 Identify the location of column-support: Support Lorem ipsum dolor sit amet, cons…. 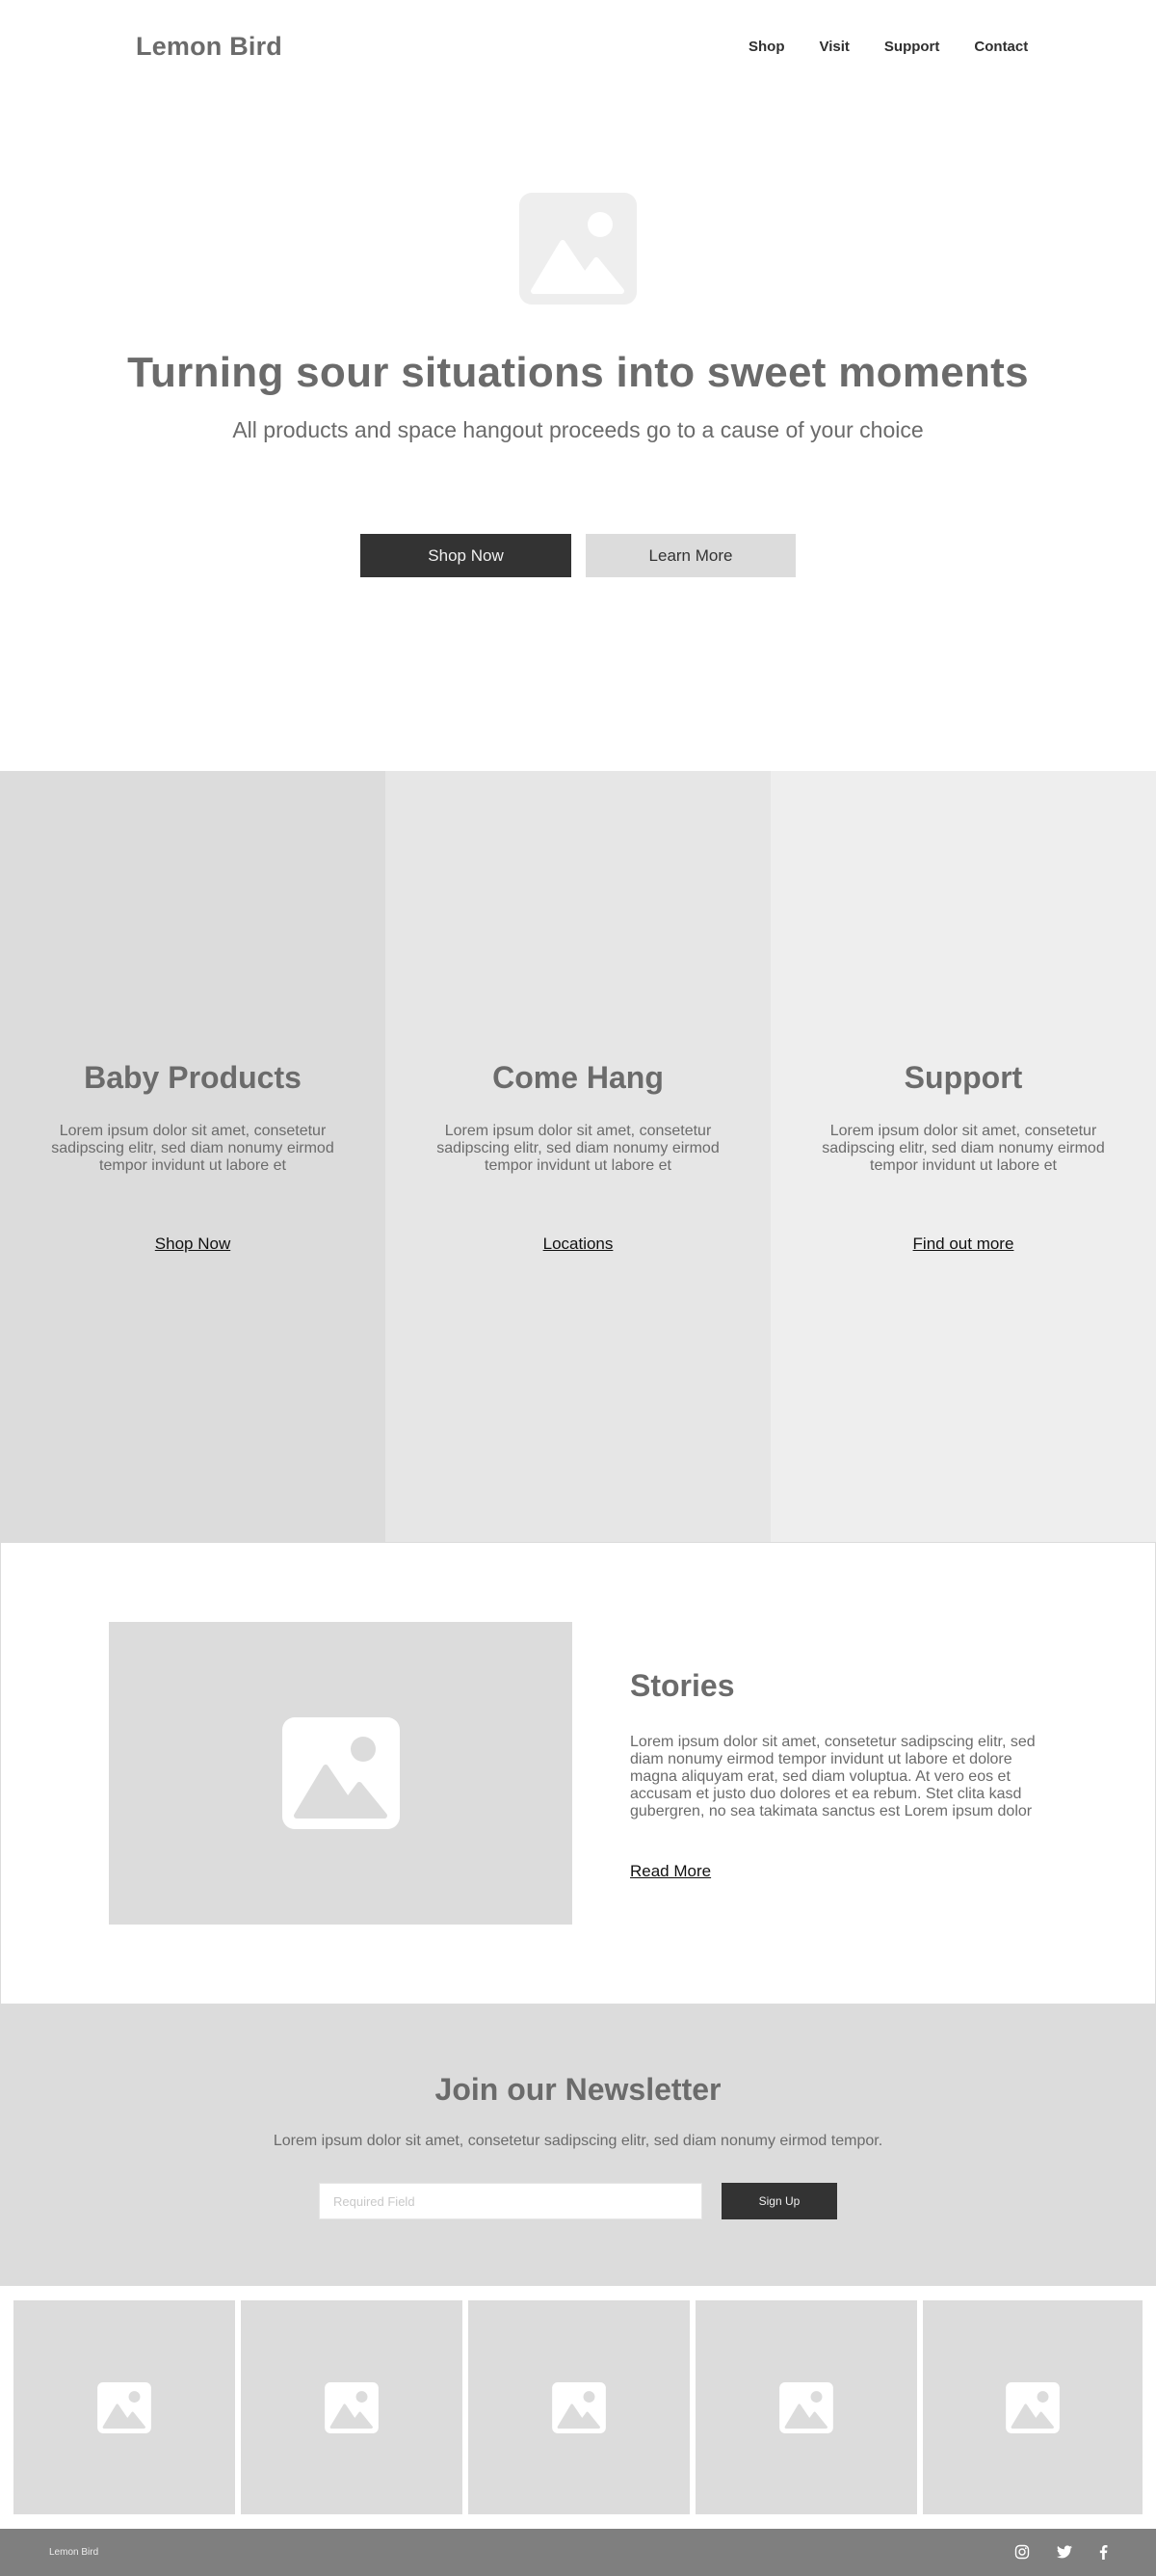
(963, 1157).